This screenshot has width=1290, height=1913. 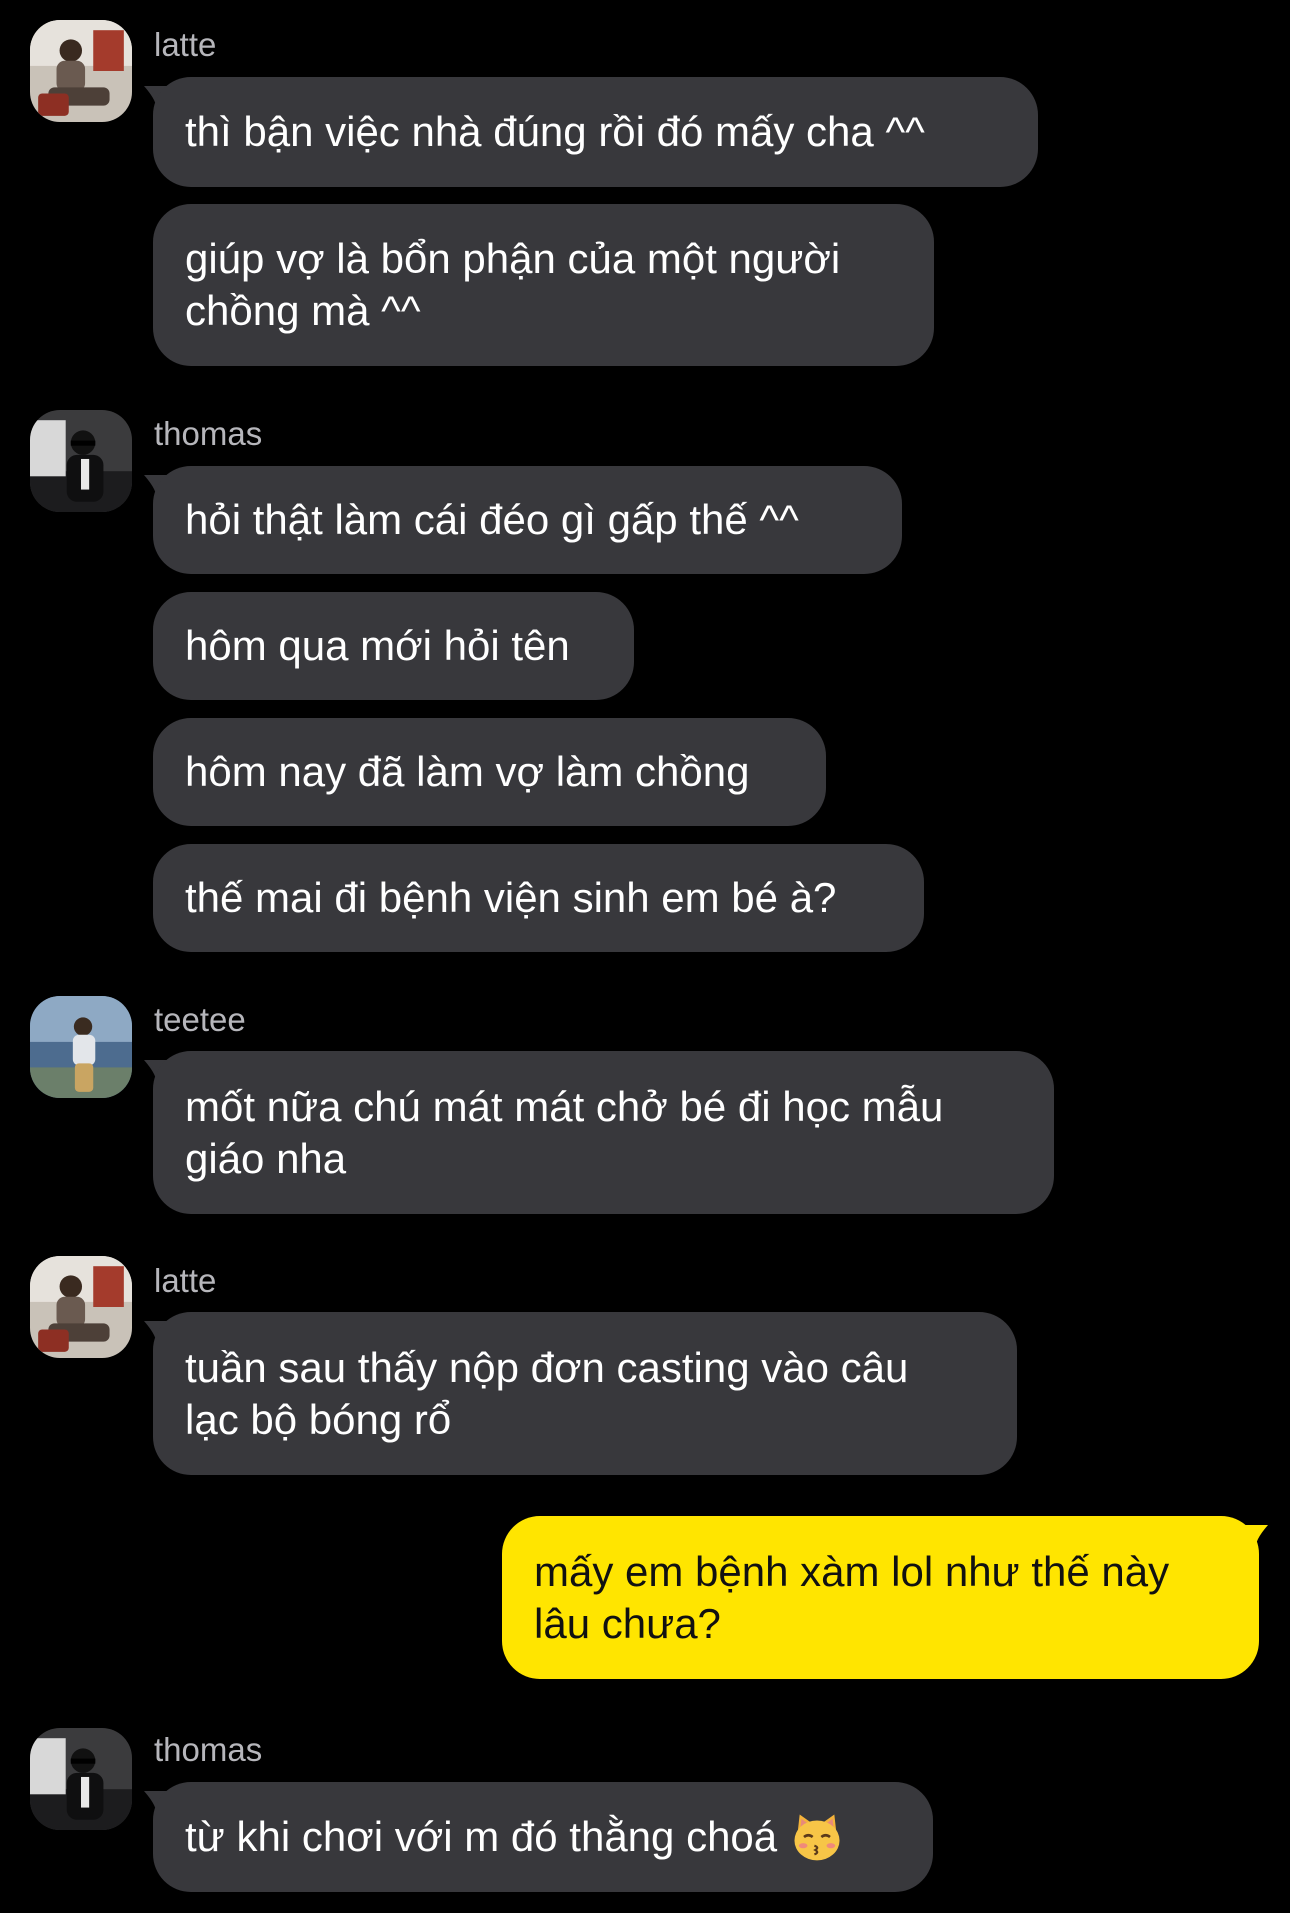 I want to click on bubble-tail-icon, so click(x=1253, y=1537).